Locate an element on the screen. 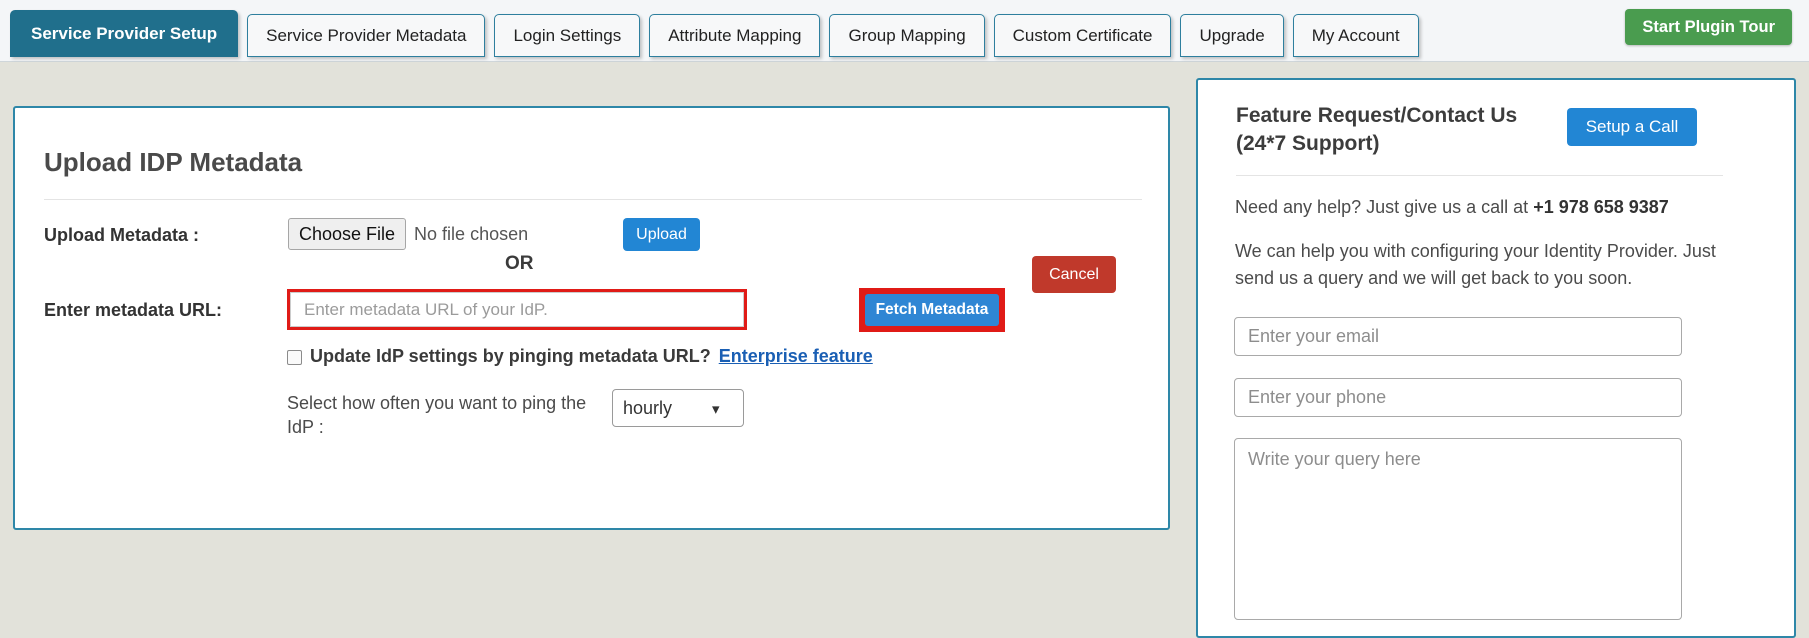  upload-button: Upload is located at coordinates (661, 234).